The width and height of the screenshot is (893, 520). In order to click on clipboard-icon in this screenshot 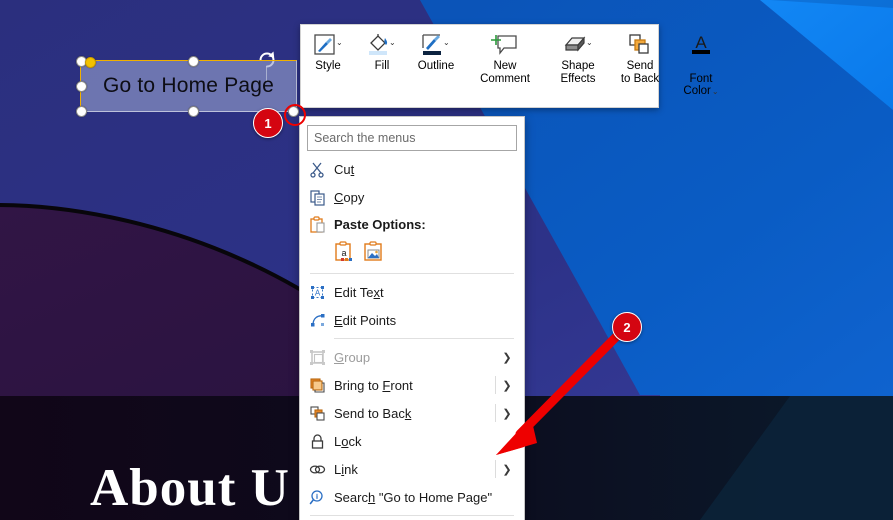, I will do `click(317, 224)`.